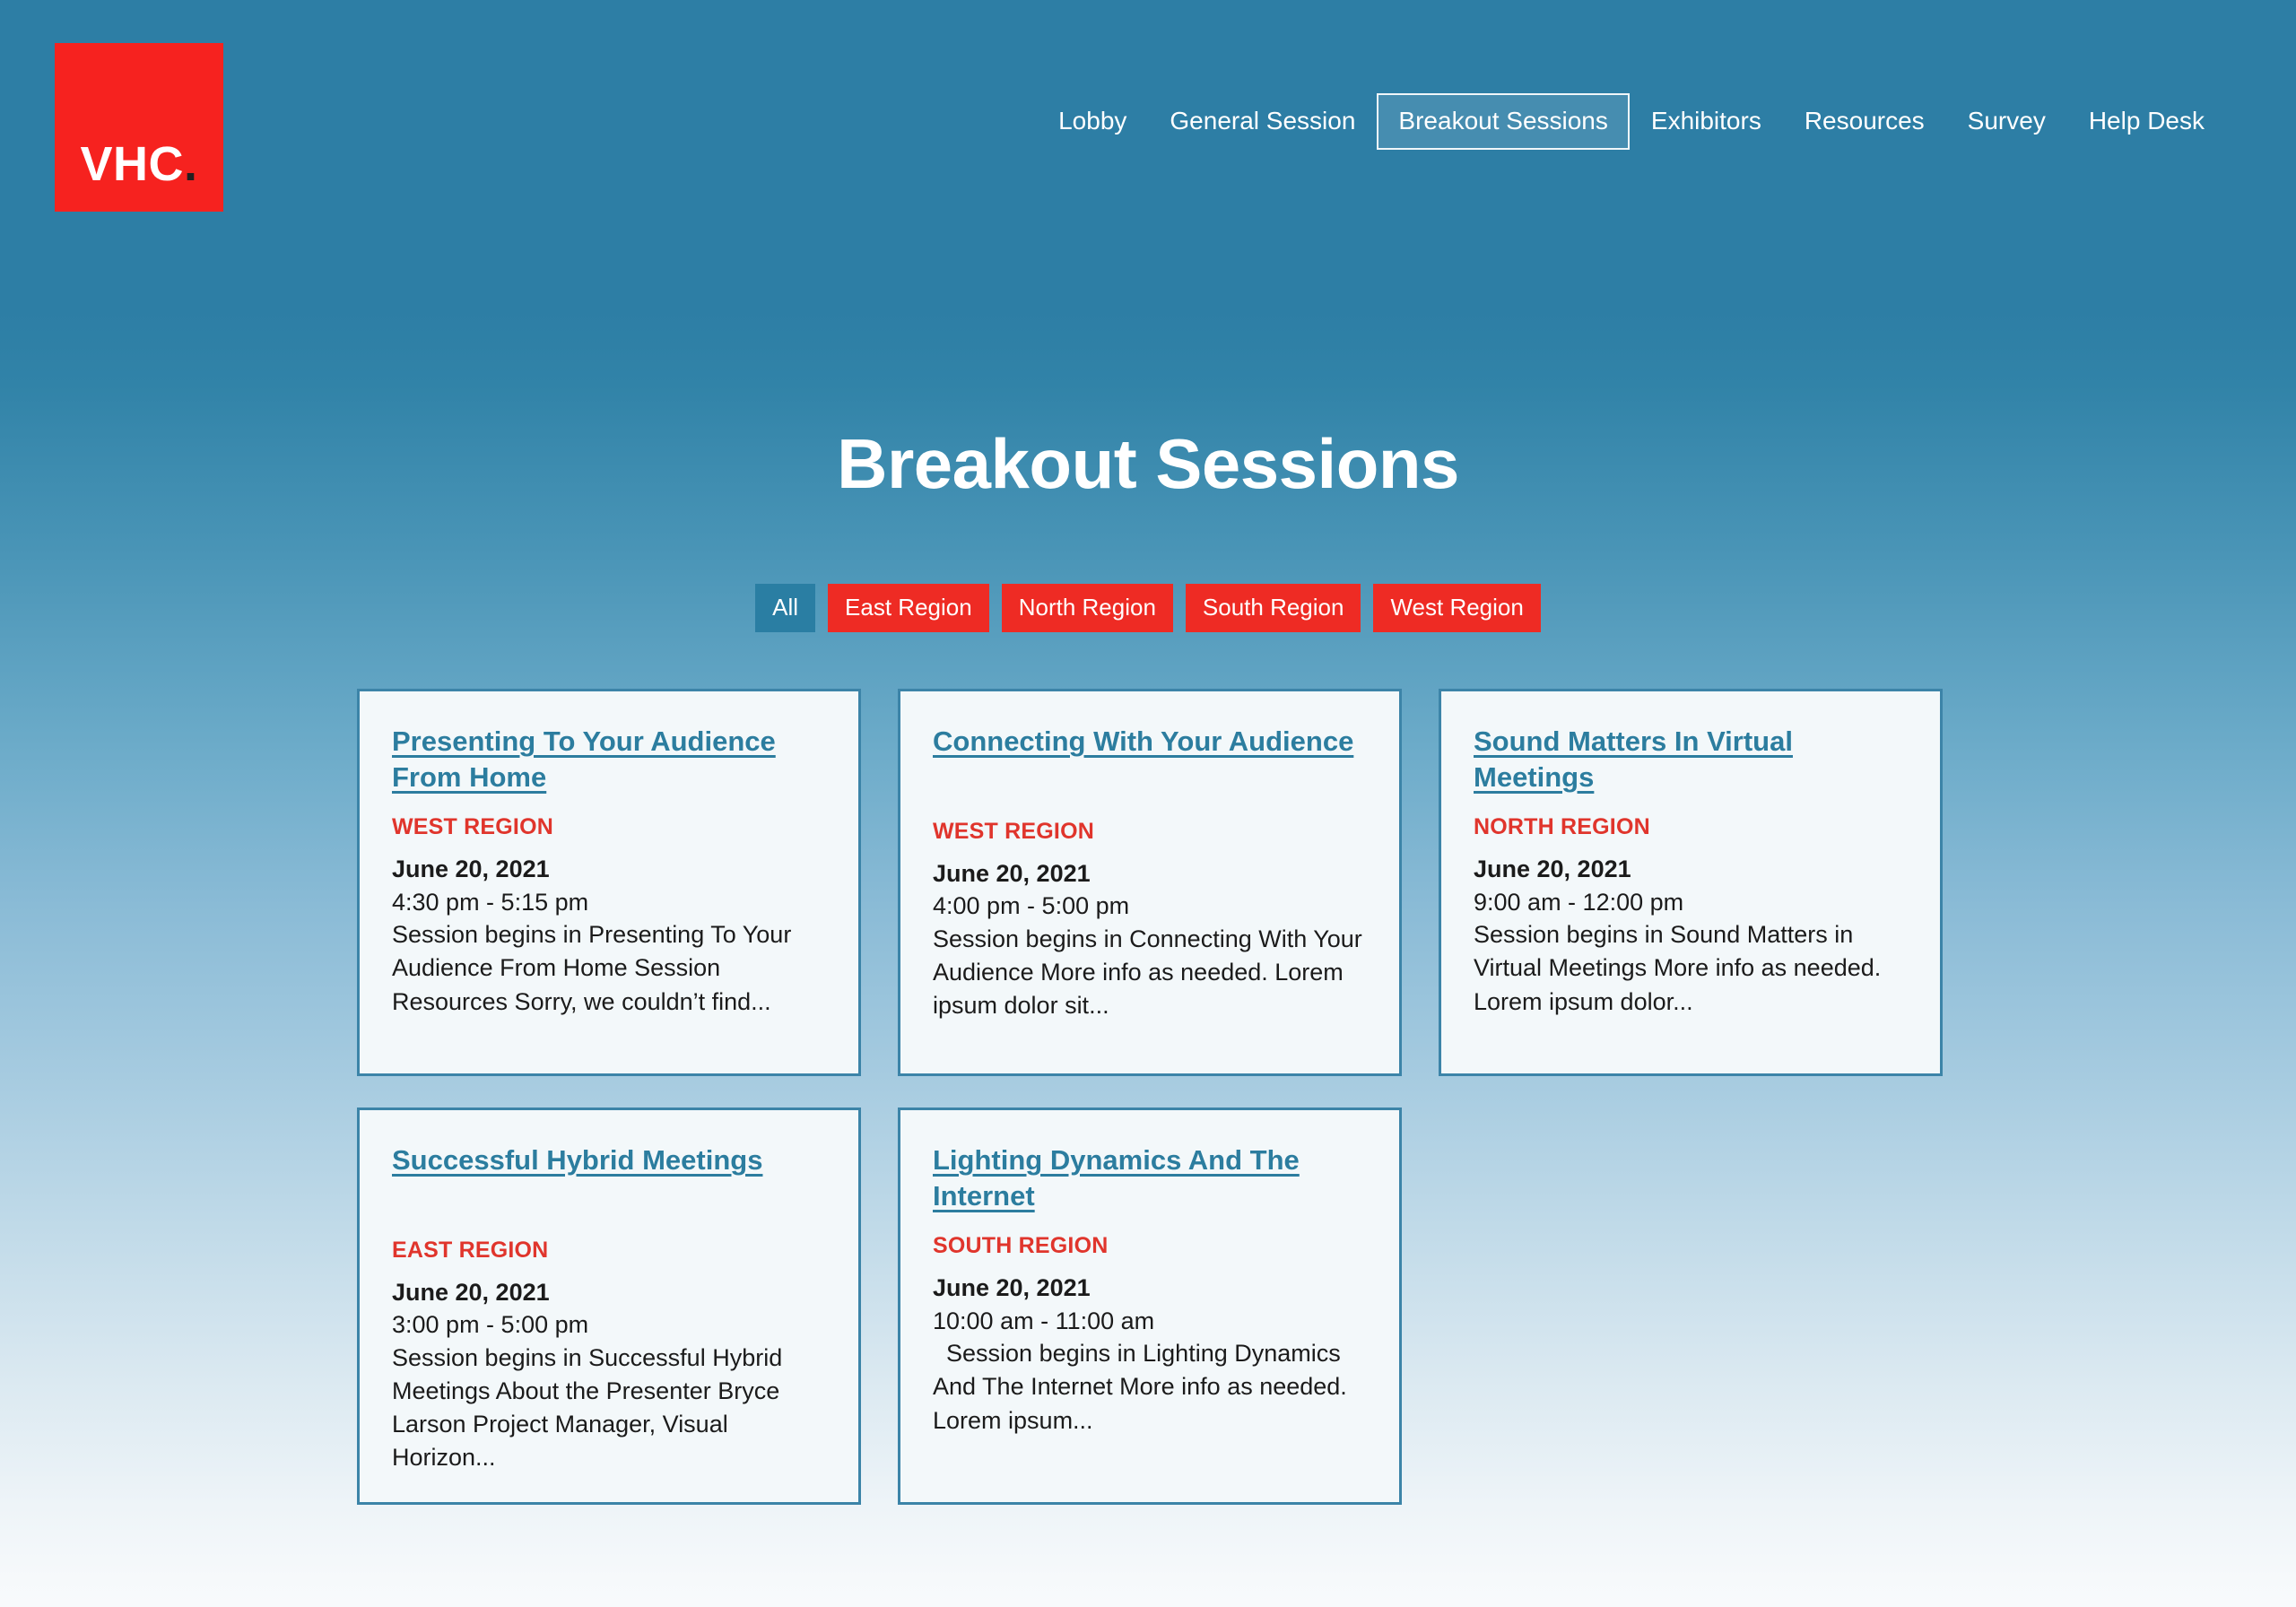  I want to click on session-time: 4:30 pm - 5:15 pm, so click(490, 902).